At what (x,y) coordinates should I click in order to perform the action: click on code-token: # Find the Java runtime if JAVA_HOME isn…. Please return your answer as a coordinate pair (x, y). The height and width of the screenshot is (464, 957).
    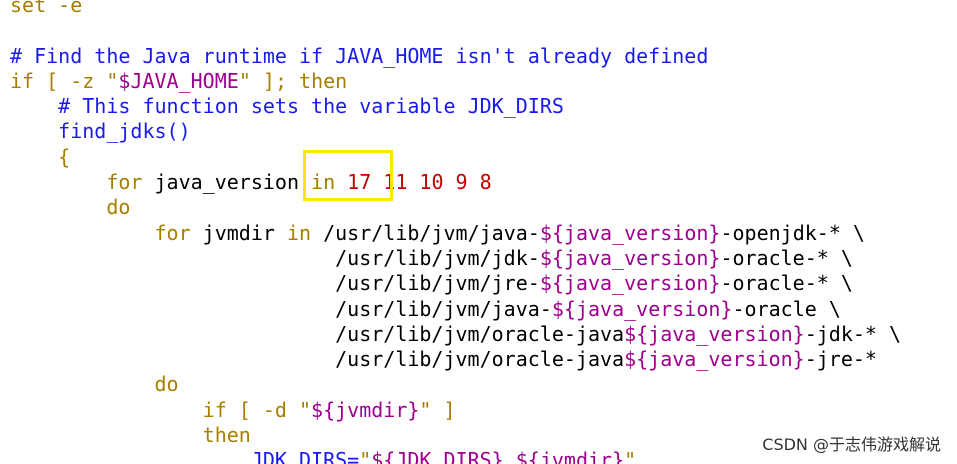
    Looking at the image, I should click on (359, 55).